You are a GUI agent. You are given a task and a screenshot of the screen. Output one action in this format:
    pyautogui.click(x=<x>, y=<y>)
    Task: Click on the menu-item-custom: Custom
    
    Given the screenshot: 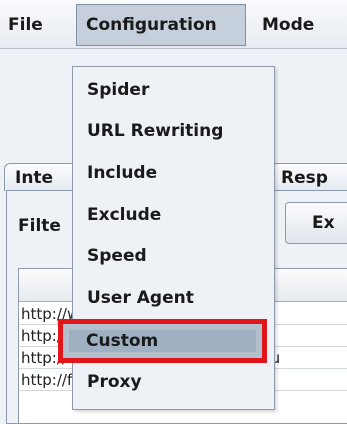 What is the action you would take?
    pyautogui.click(x=122, y=341)
    